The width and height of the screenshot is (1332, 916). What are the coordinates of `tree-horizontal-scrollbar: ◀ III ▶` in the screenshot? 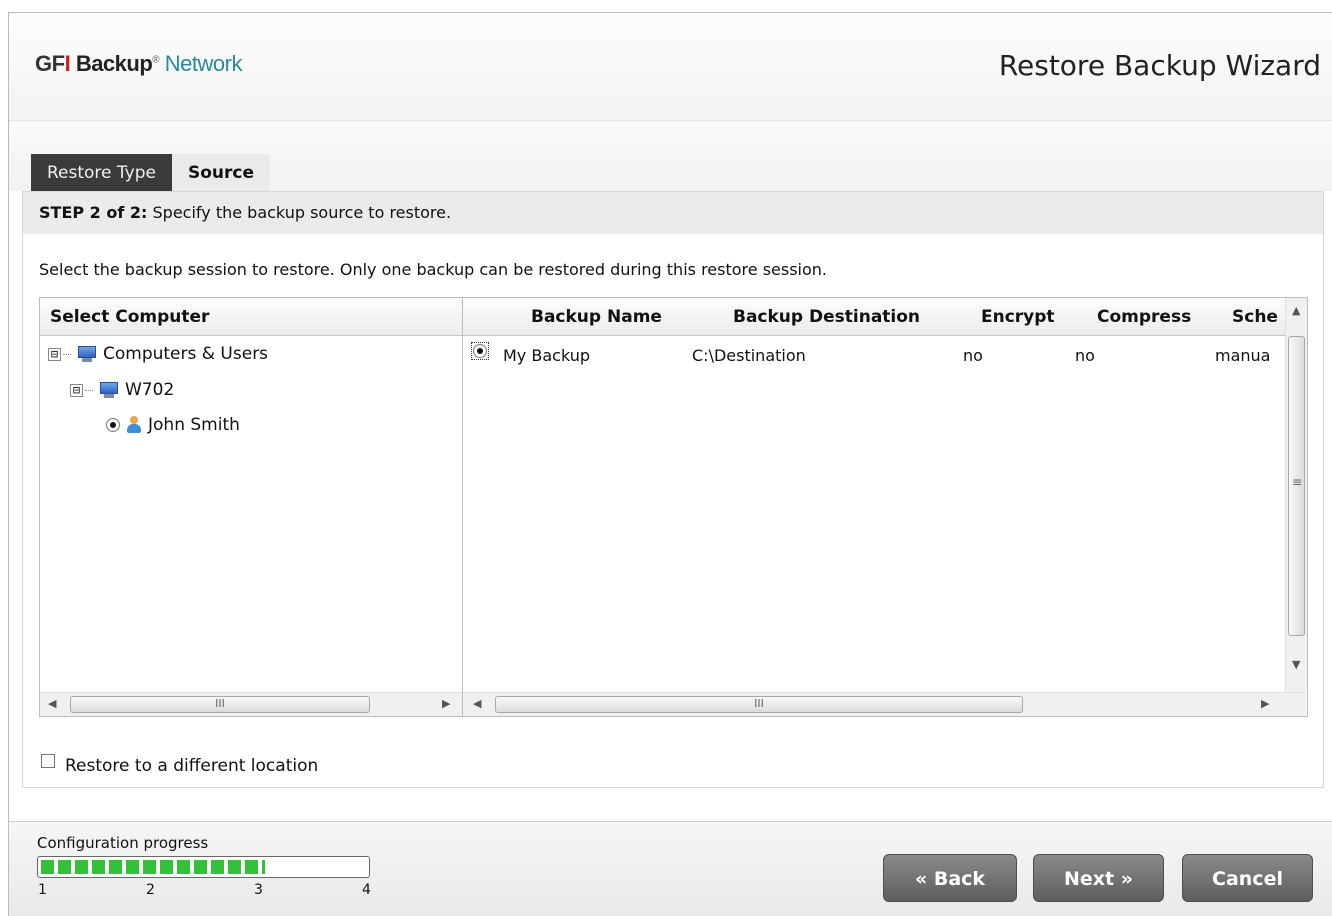 It's located at (251, 704).